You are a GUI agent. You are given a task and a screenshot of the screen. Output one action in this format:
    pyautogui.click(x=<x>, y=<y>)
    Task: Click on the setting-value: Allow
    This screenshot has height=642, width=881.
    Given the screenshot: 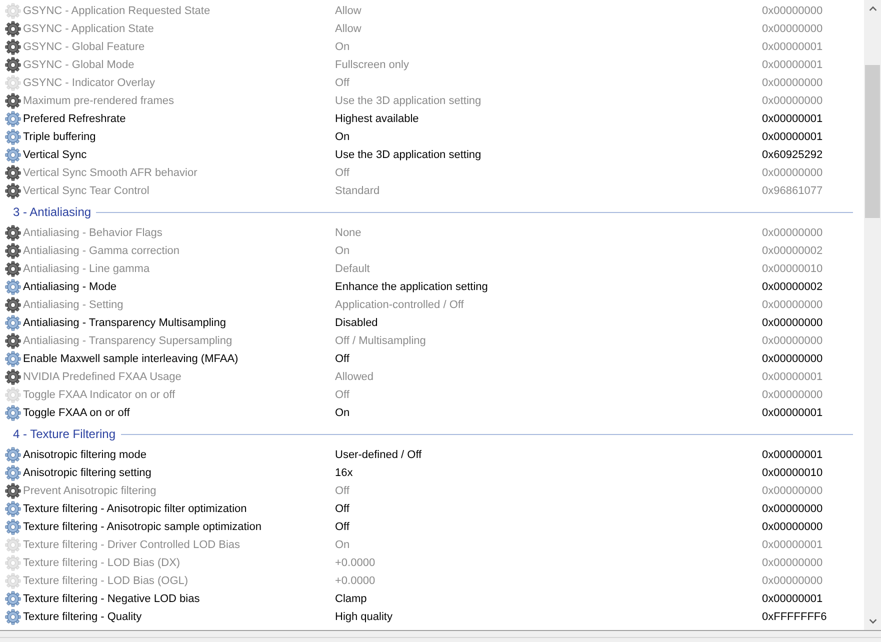 What is the action you would take?
    pyautogui.click(x=348, y=29)
    